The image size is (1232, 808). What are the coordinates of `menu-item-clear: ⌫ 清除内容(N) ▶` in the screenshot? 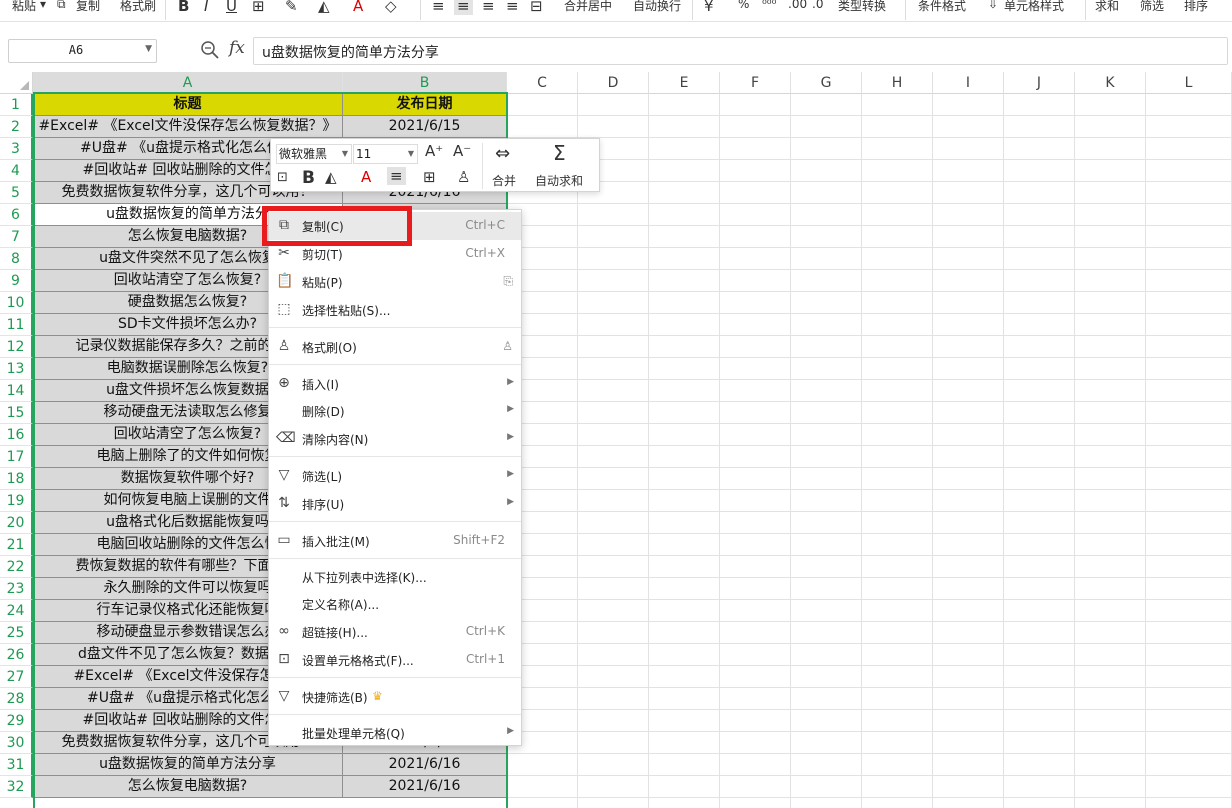 It's located at (395, 439).